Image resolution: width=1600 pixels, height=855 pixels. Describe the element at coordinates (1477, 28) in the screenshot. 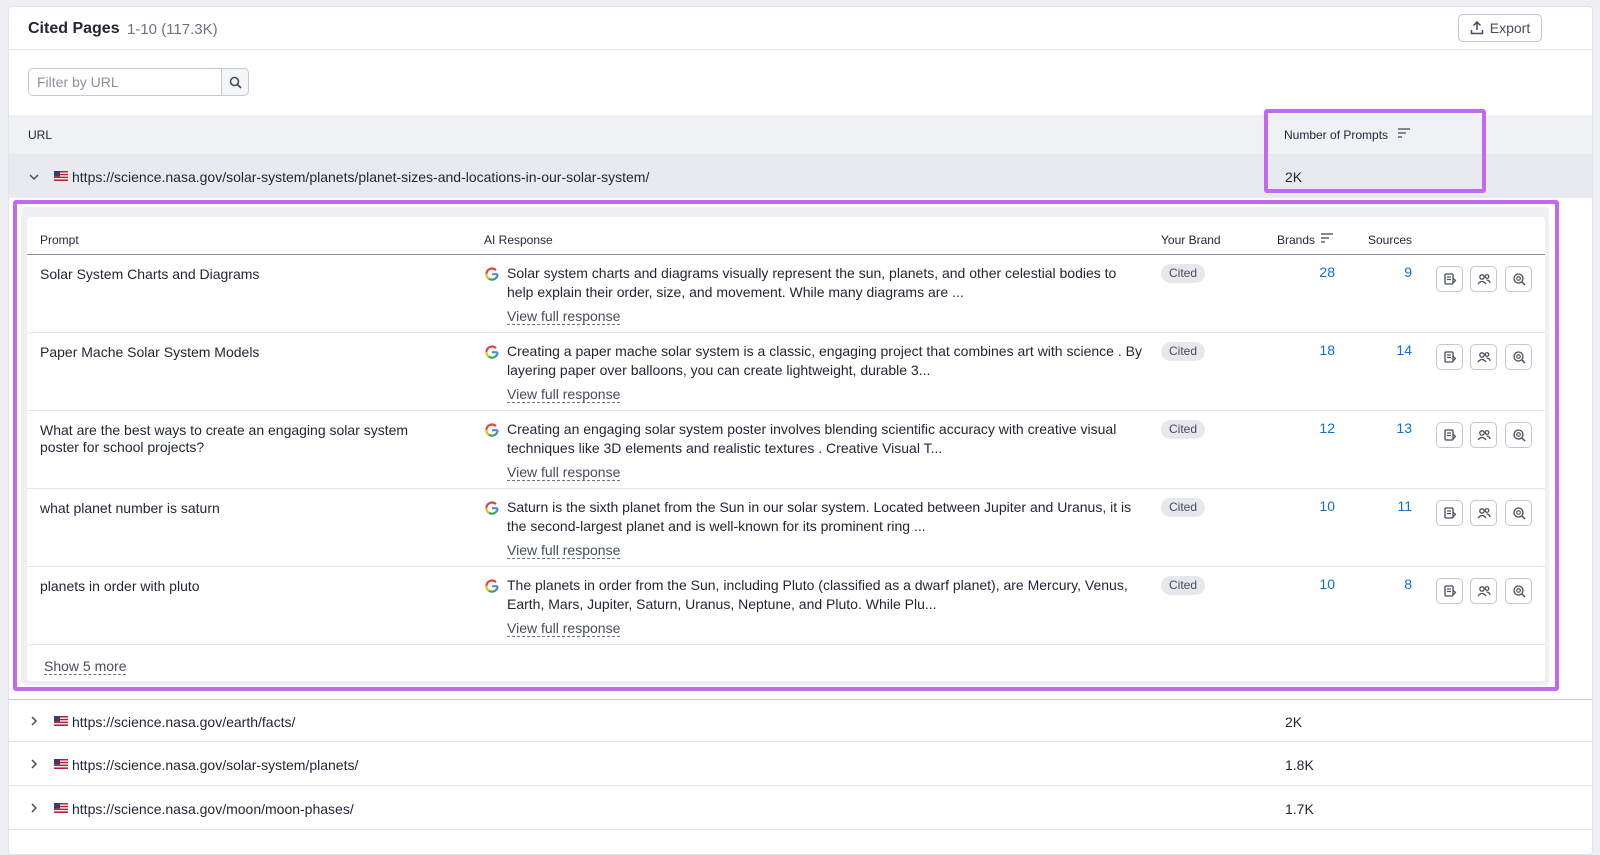

I see `export-icon` at that location.